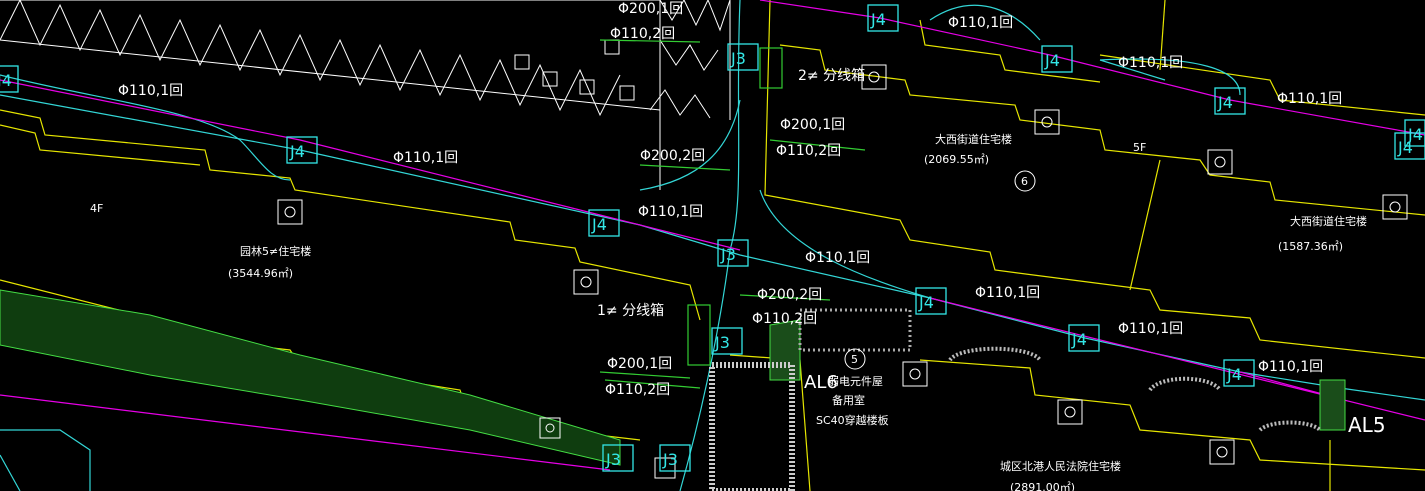  Describe the element at coordinates (1139, 147) in the screenshot. I see `svg-text: 5F` at that location.